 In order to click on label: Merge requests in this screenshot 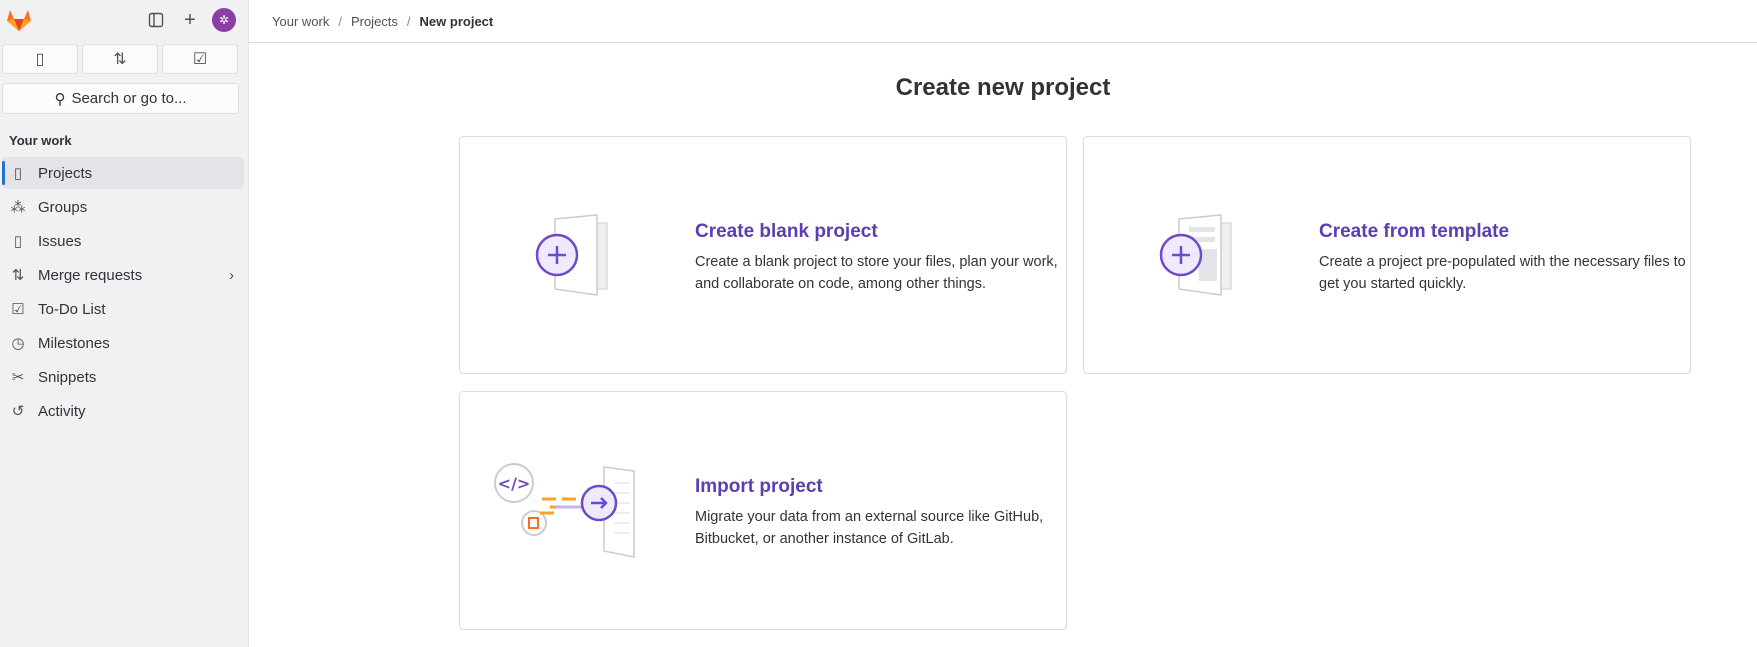, I will do `click(90, 275)`.